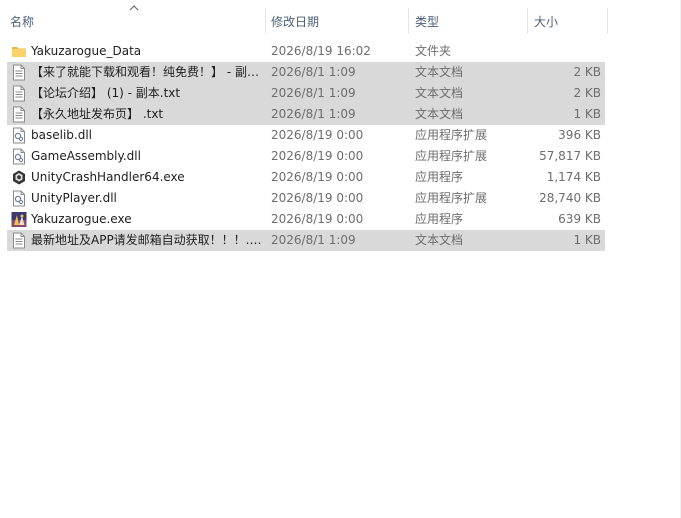 The width and height of the screenshot is (681, 518). What do you see at coordinates (134, 19) in the screenshot?
I see `column-header-name: 名称` at bounding box center [134, 19].